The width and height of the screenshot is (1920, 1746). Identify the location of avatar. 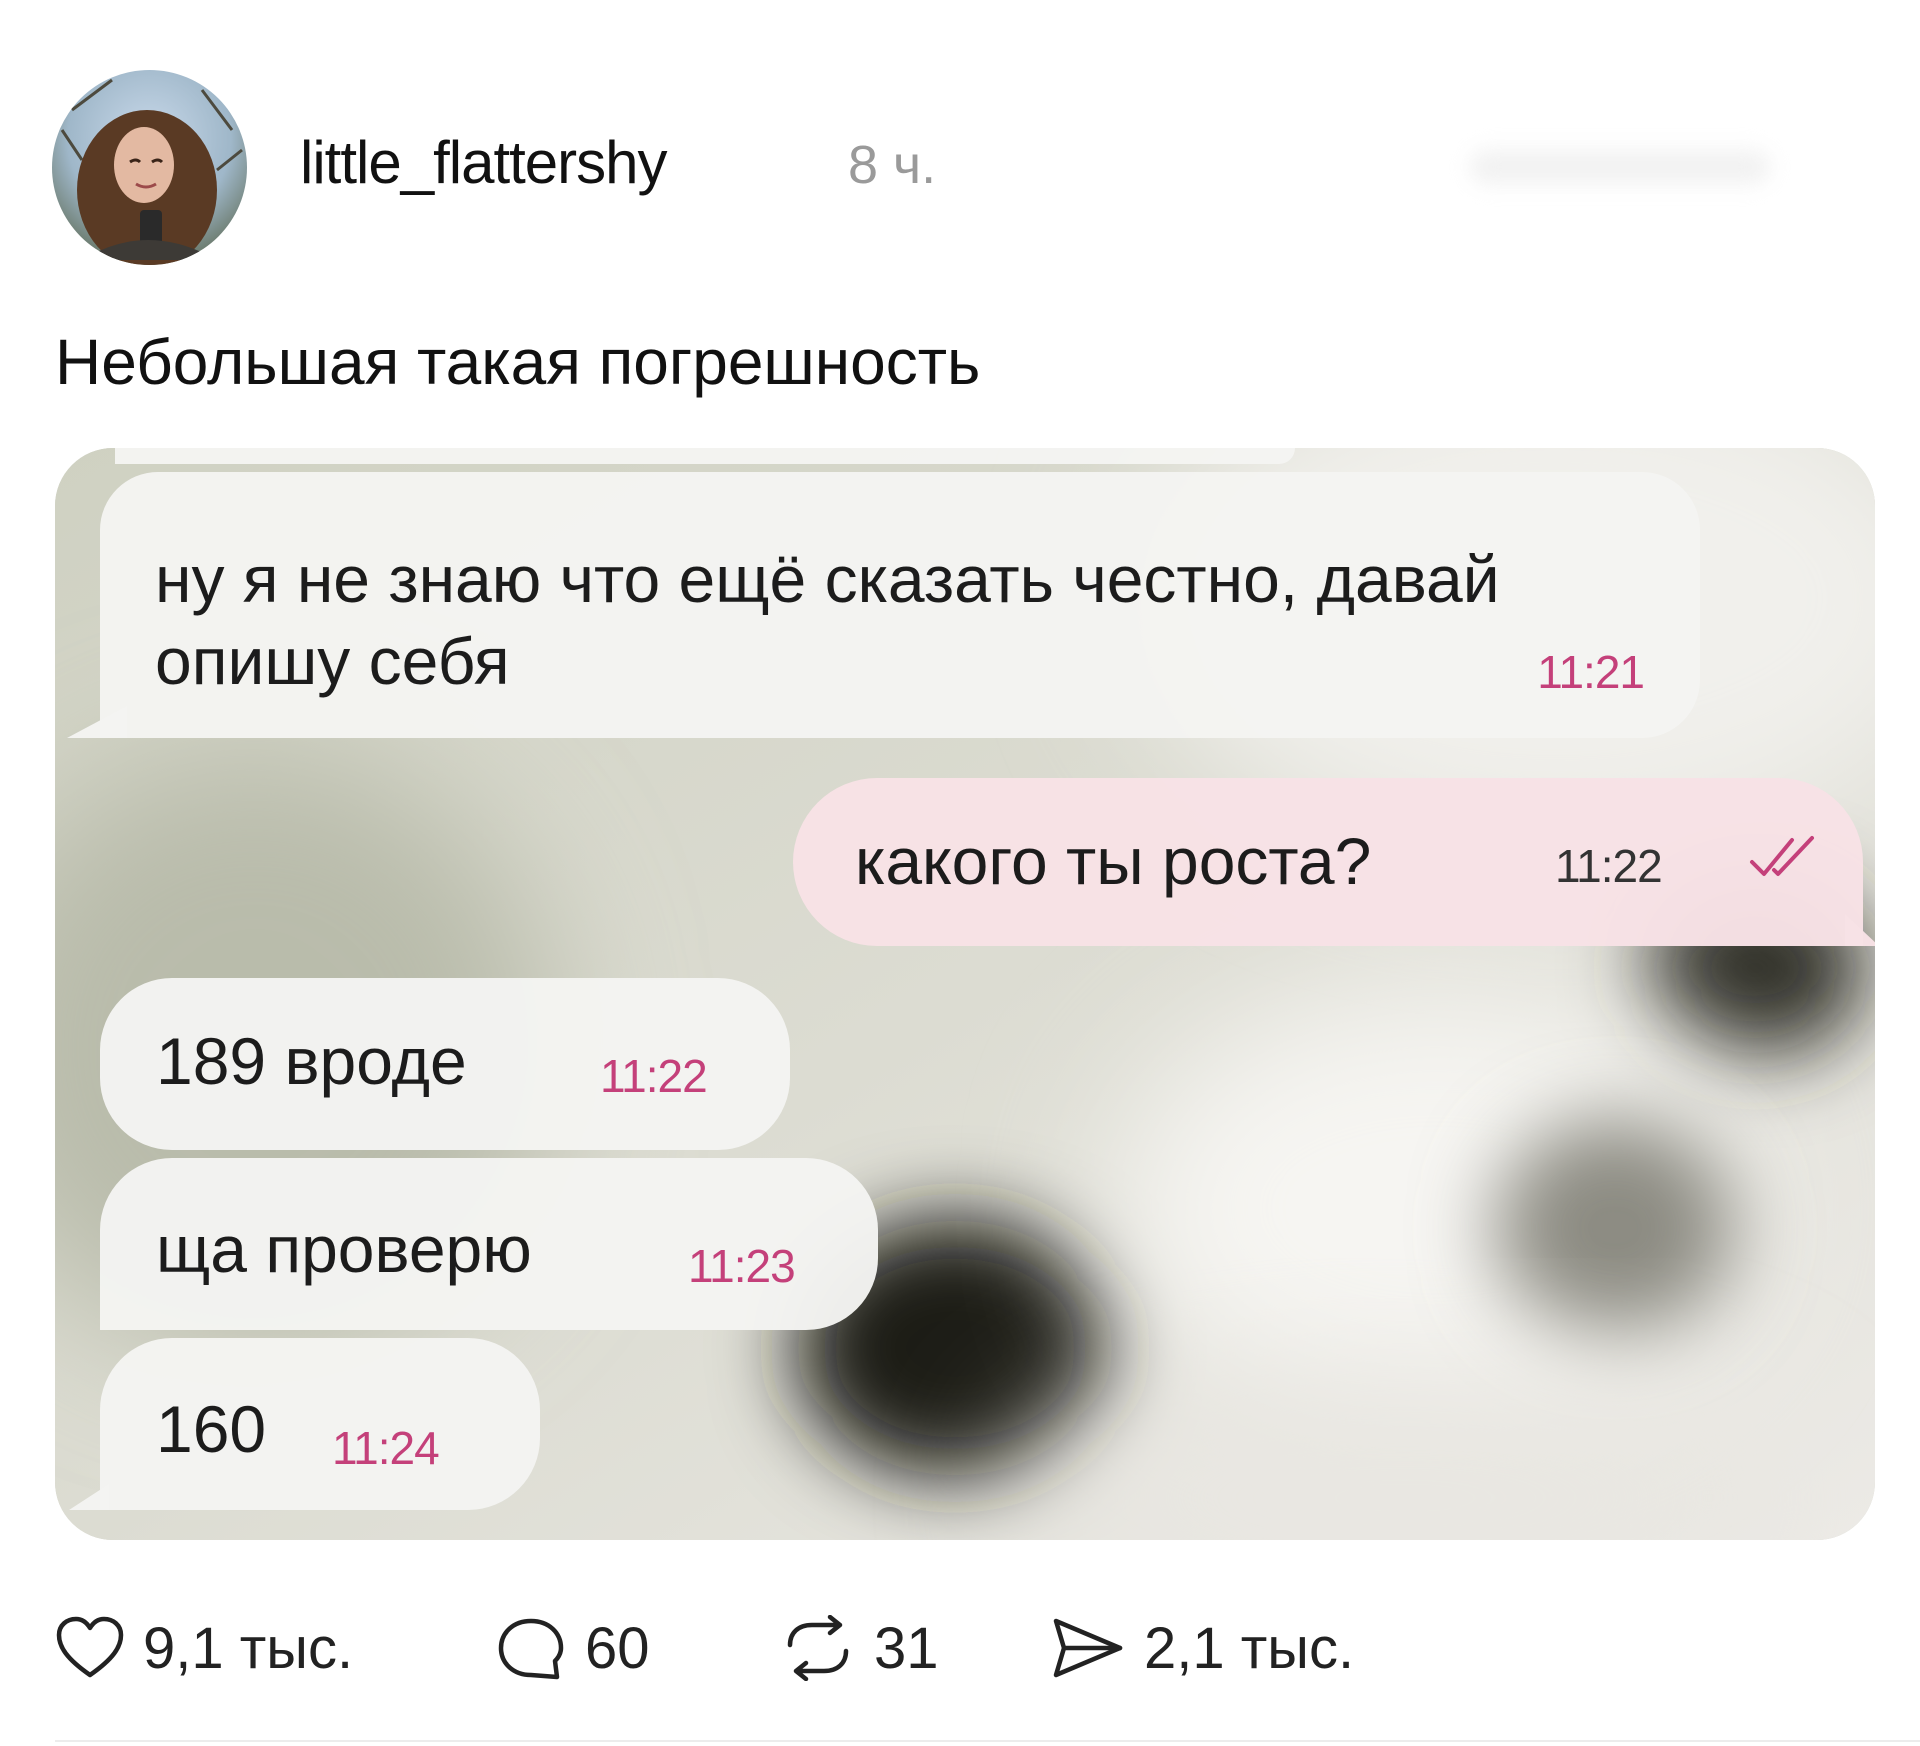
(149, 167).